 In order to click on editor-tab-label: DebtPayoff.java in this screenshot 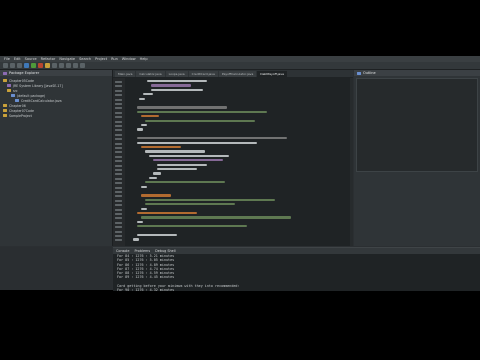, I will do `click(272, 74)`.